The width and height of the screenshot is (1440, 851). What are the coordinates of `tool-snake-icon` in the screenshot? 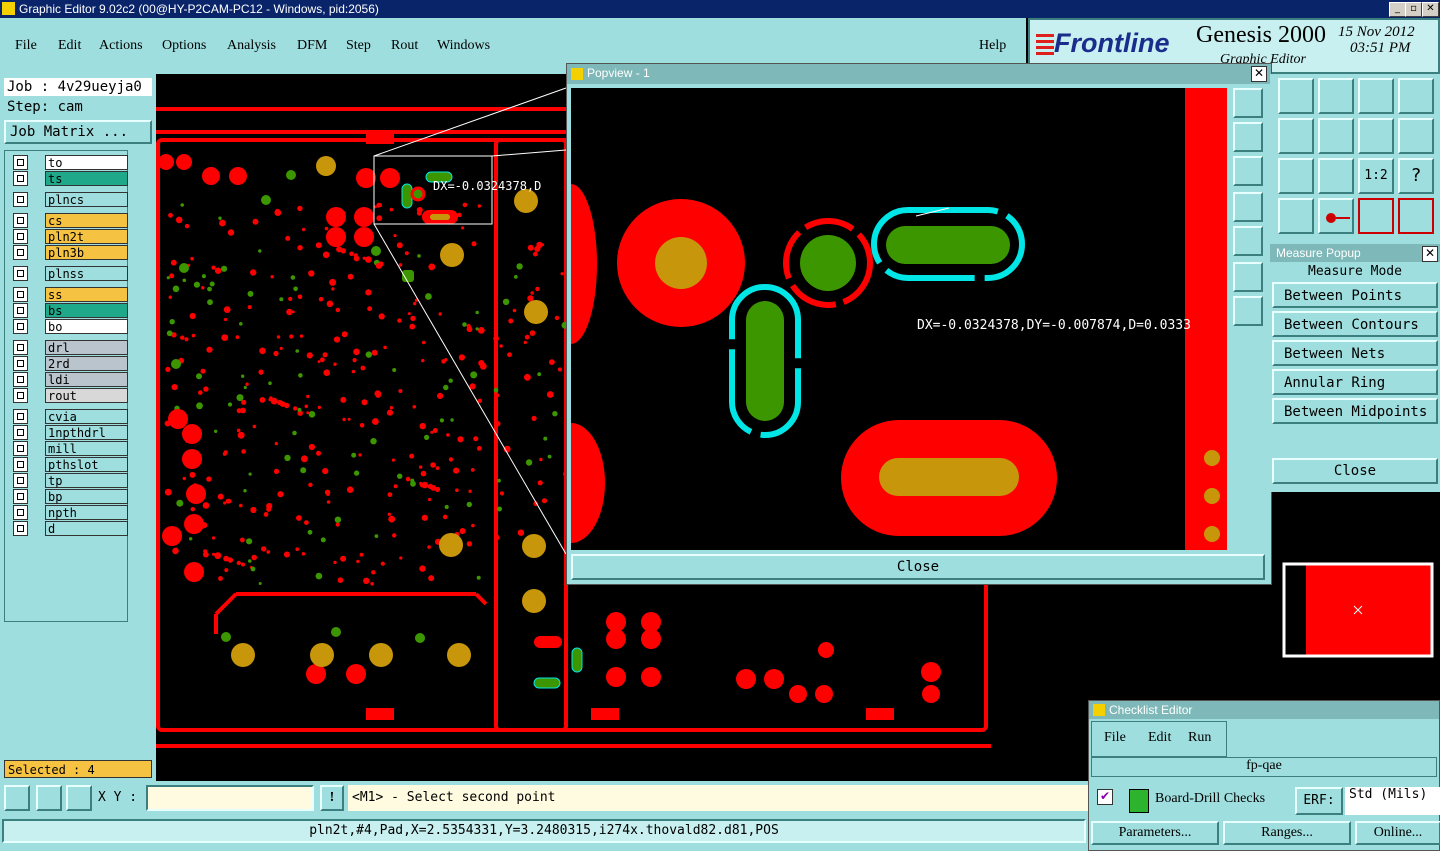 It's located at (1416, 136).